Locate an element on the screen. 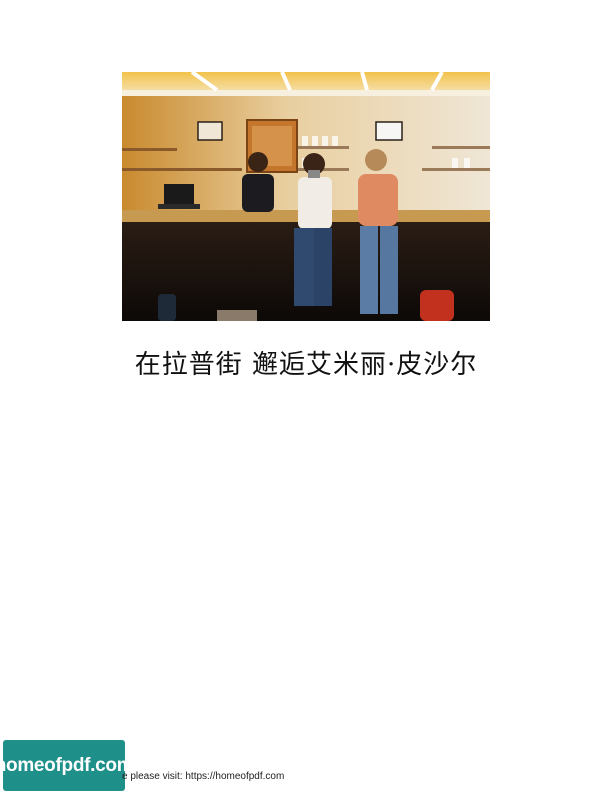 This screenshot has width=612, height=792. homeofpdf-logo: homeofpdf.com is located at coordinates (67, 765).